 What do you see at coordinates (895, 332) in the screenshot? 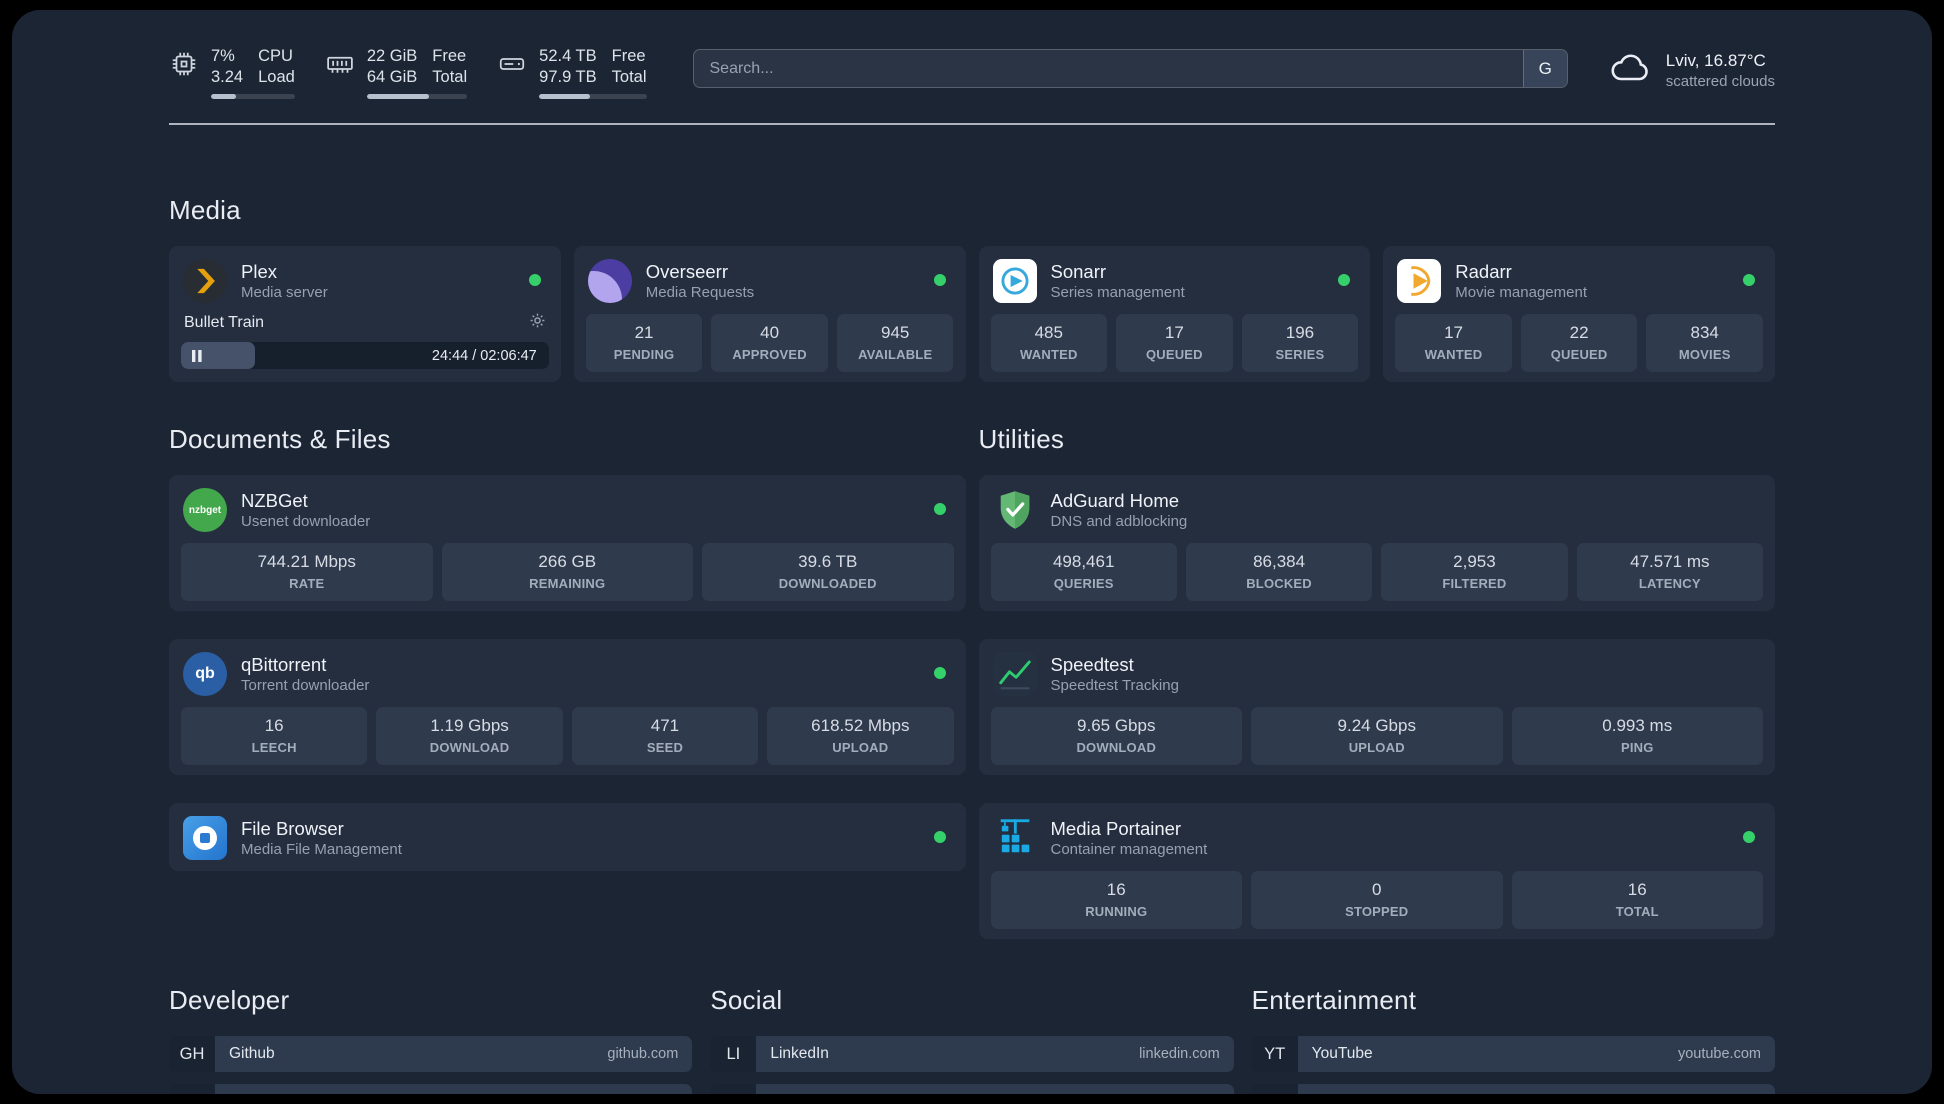
I see `stat-value: 945` at bounding box center [895, 332].